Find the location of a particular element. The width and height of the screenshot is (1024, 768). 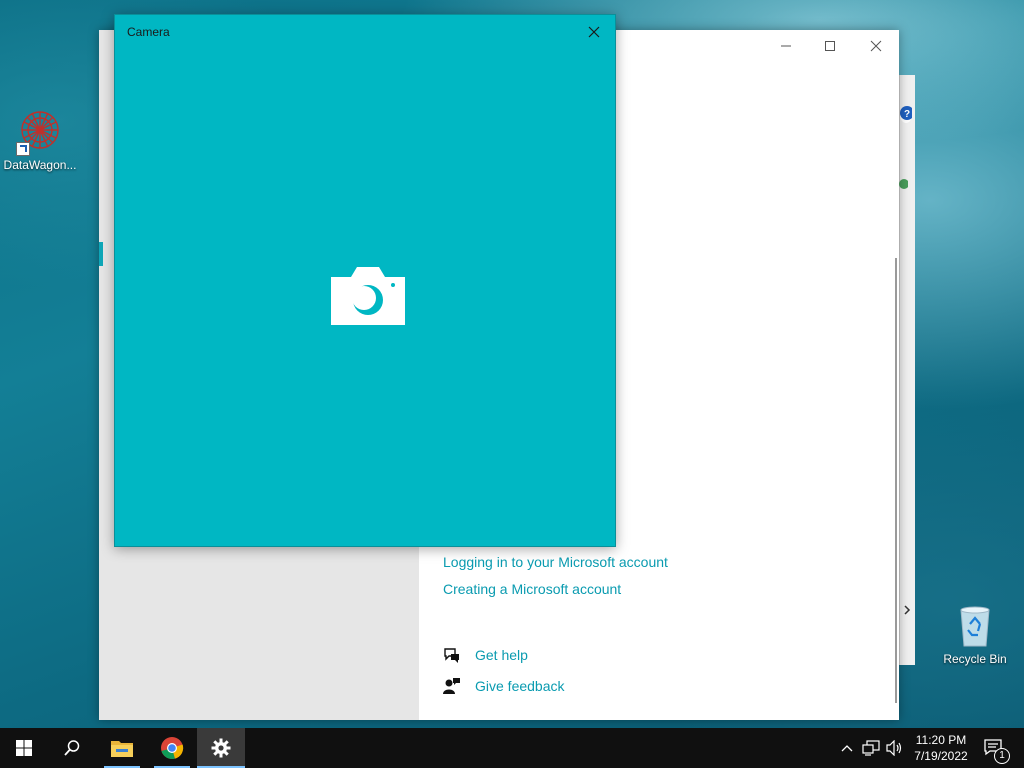

minimize-button is located at coordinates (786, 46).